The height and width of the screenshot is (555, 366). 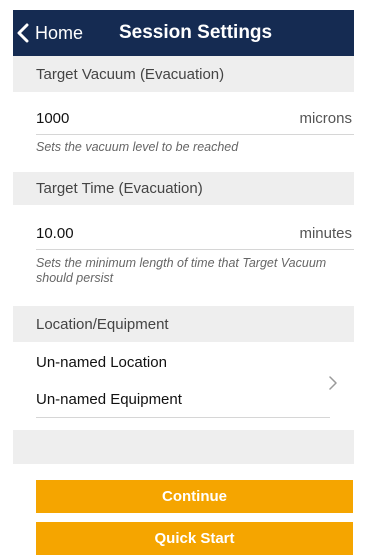 What do you see at coordinates (183, 74) in the screenshot?
I see `section-header-target-vacuum: Target Vacuum (Evacuation)` at bounding box center [183, 74].